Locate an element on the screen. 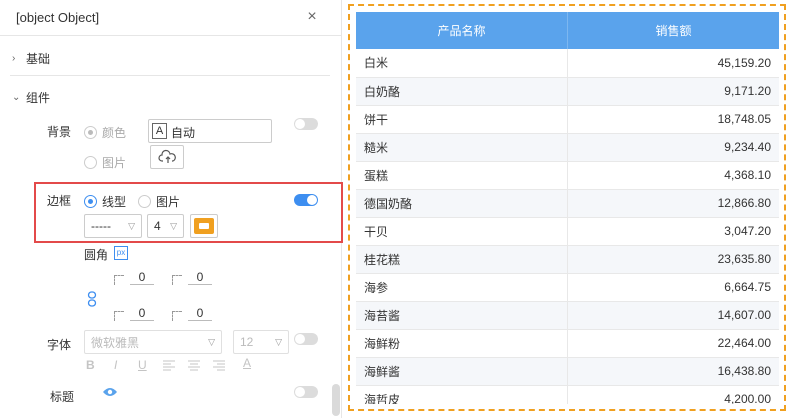 Image resolution: width=790 pixels, height=418 pixels. bold-button: B is located at coordinates (90, 365).